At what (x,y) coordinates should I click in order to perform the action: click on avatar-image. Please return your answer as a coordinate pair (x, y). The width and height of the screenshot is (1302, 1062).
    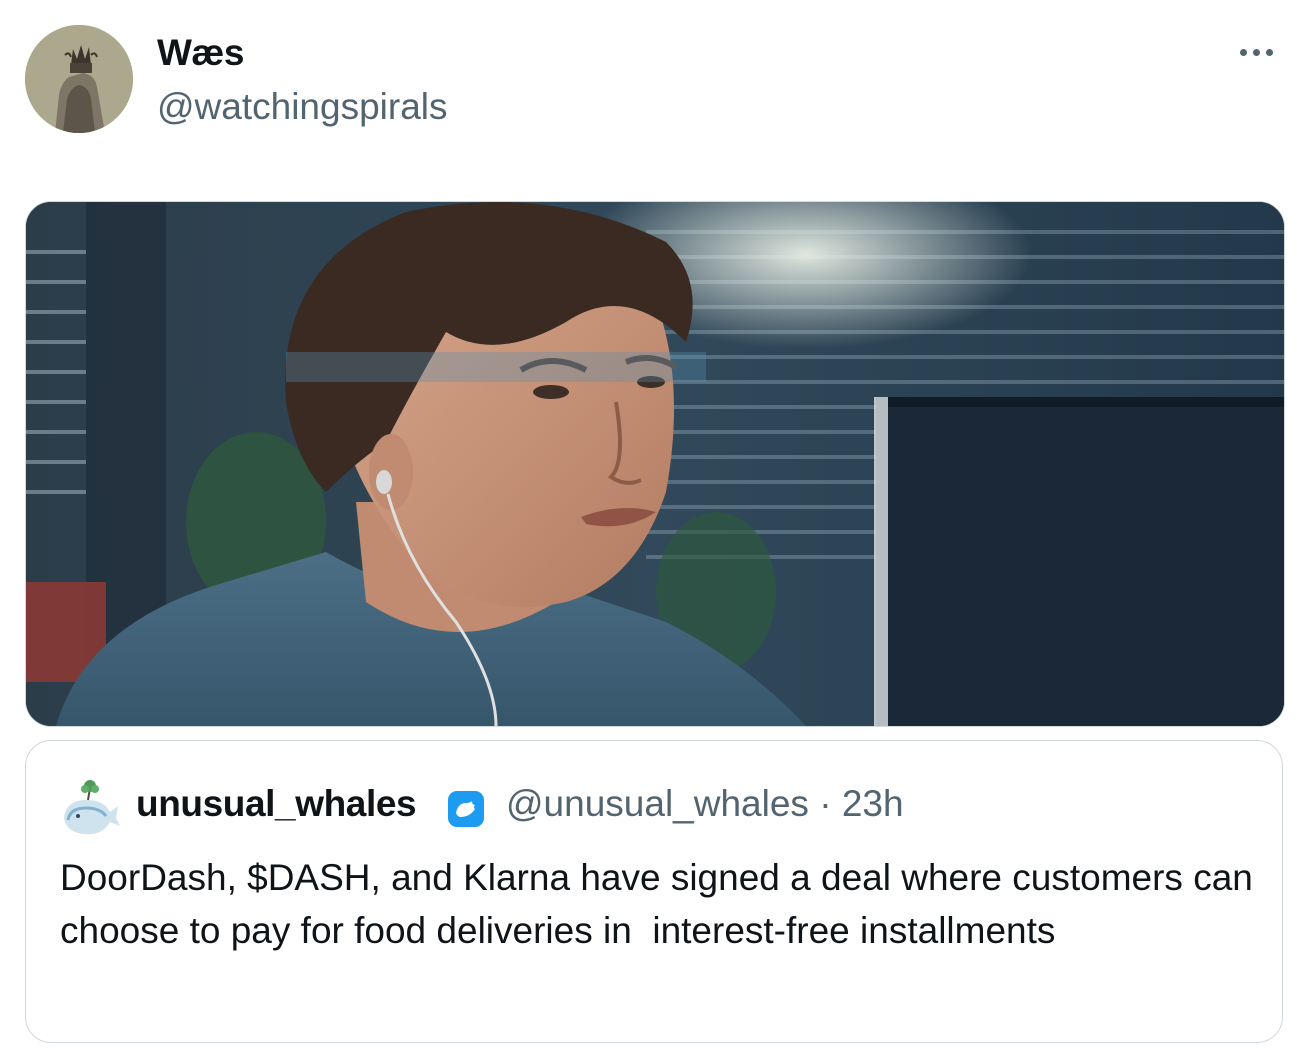
    Looking at the image, I should click on (79, 79).